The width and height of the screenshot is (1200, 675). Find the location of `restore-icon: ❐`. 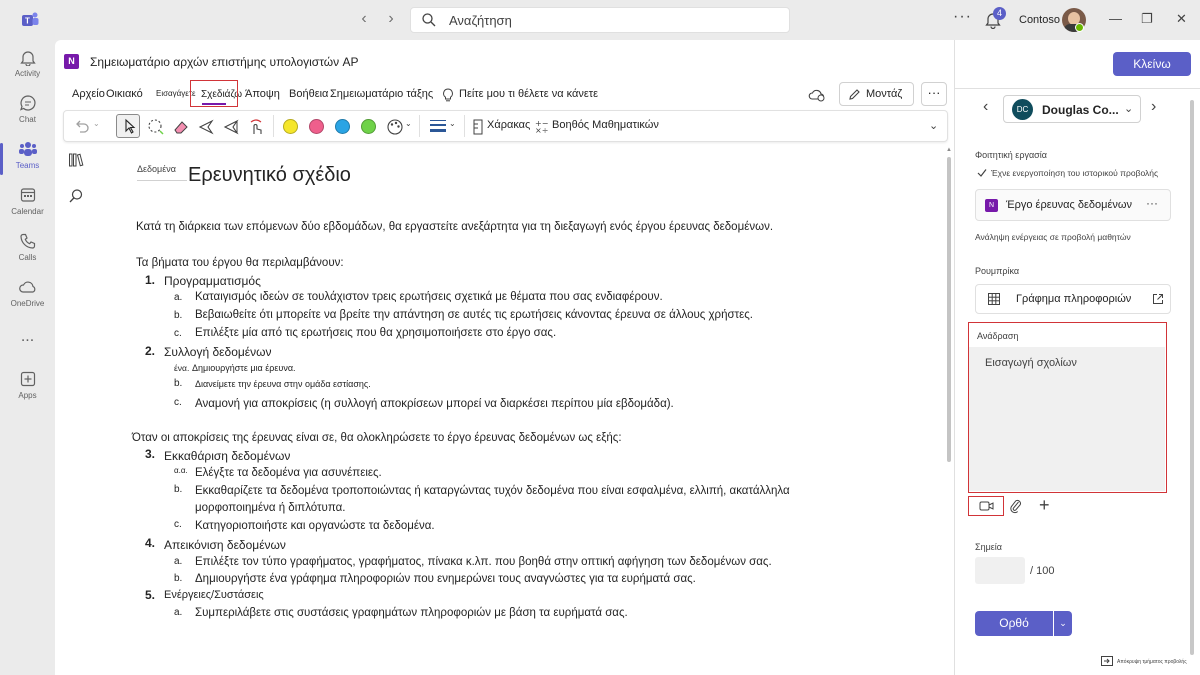

restore-icon: ❐ is located at coordinates (1147, 19).